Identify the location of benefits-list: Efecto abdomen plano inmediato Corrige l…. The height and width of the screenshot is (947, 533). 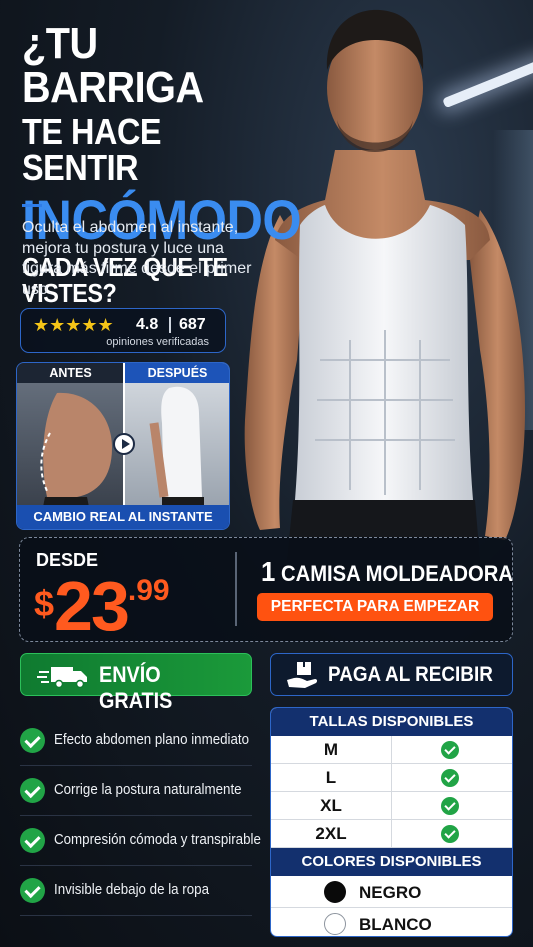
(140, 816).